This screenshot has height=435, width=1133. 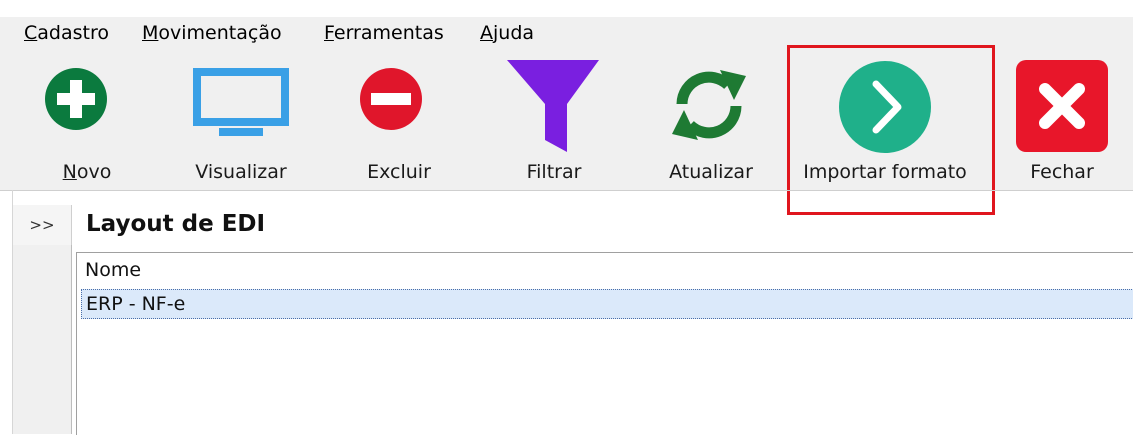 I want to click on atualizar-label: Atualizar, so click(x=711, y=172).